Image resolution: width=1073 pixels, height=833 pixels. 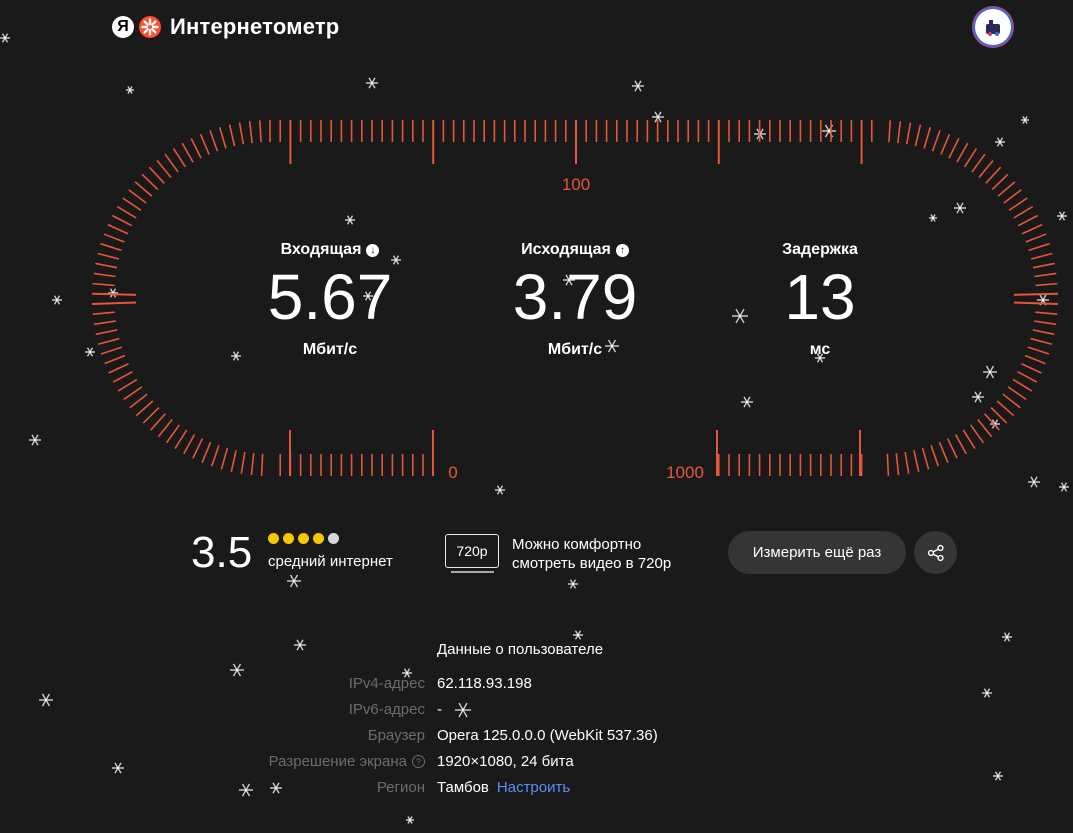 I want to click on latency-title: Задержка, so click(x=820, y=249).